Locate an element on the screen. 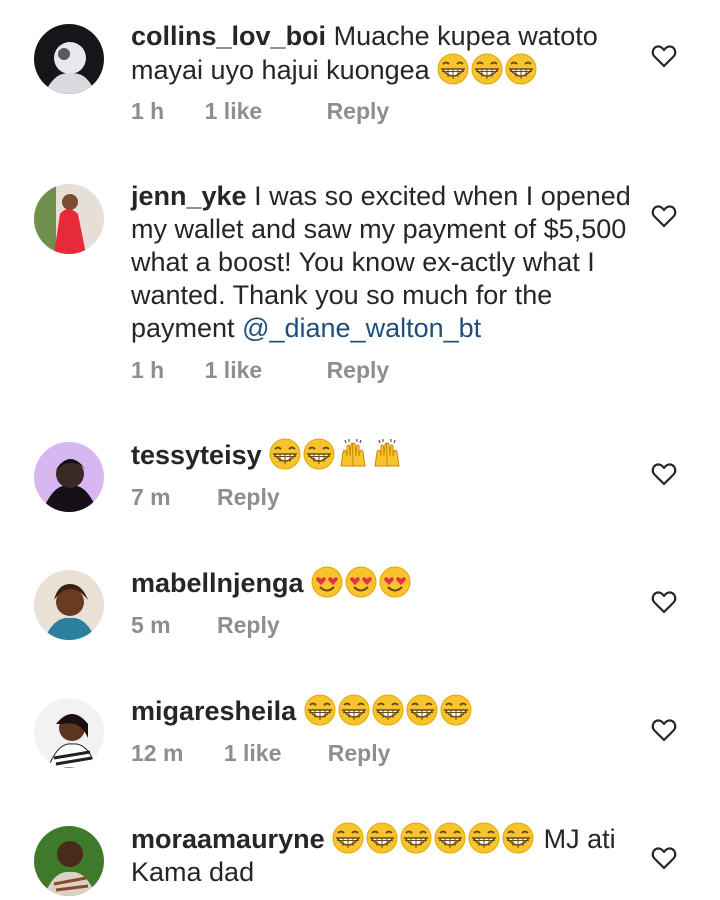  comment-username: tessyteisy is located at coordinates (196, 455).